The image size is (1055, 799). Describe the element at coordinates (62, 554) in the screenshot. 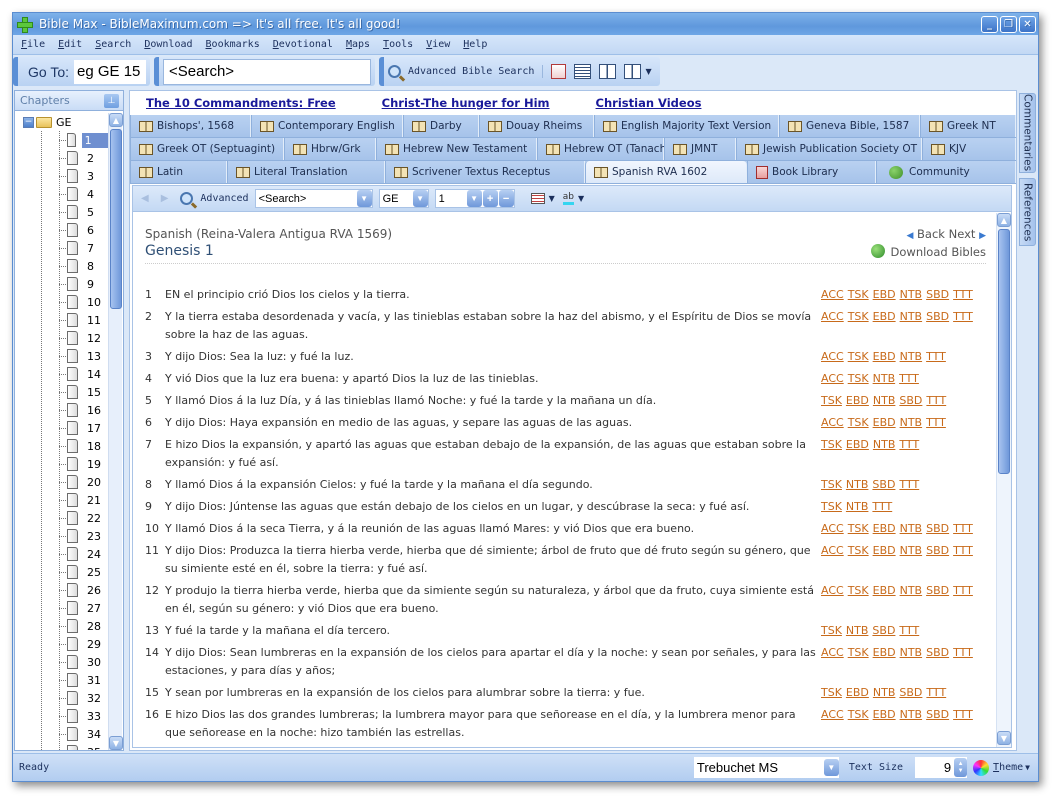

I see `chapter-item: 24` at that location.